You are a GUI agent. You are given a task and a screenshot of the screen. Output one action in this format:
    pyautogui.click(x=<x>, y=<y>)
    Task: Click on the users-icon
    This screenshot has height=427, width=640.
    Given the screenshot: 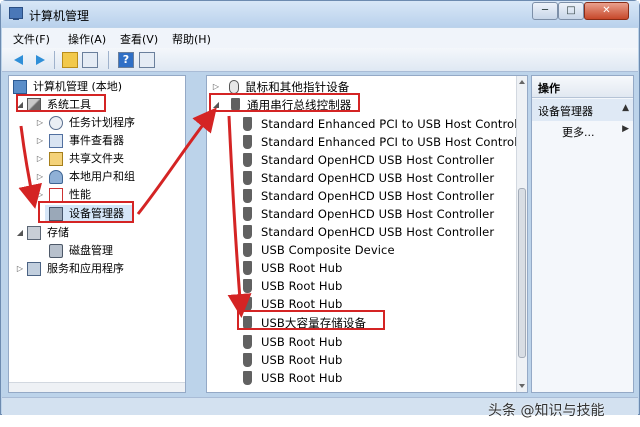 What is the action you would take?
    pyautogui.click(x=56, y=177)
    